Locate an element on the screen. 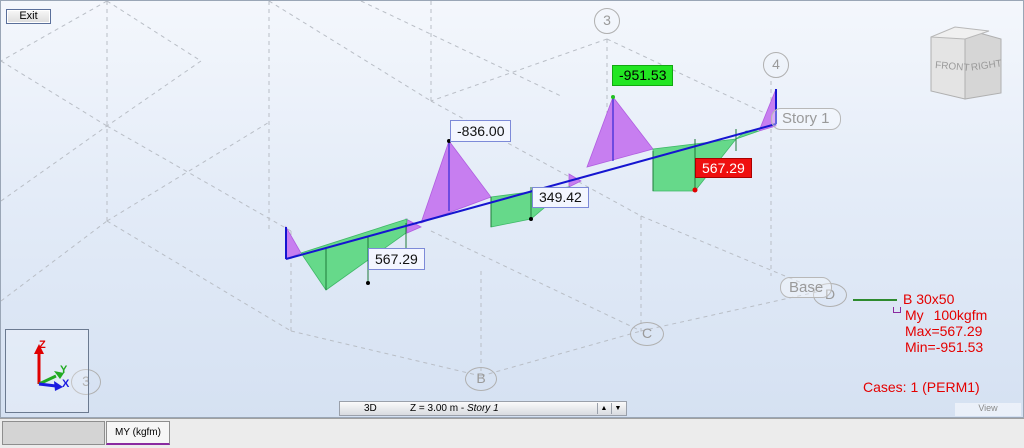 The image size is (1024, 448). story-label-base: Base is located at coordinates (806, 287).